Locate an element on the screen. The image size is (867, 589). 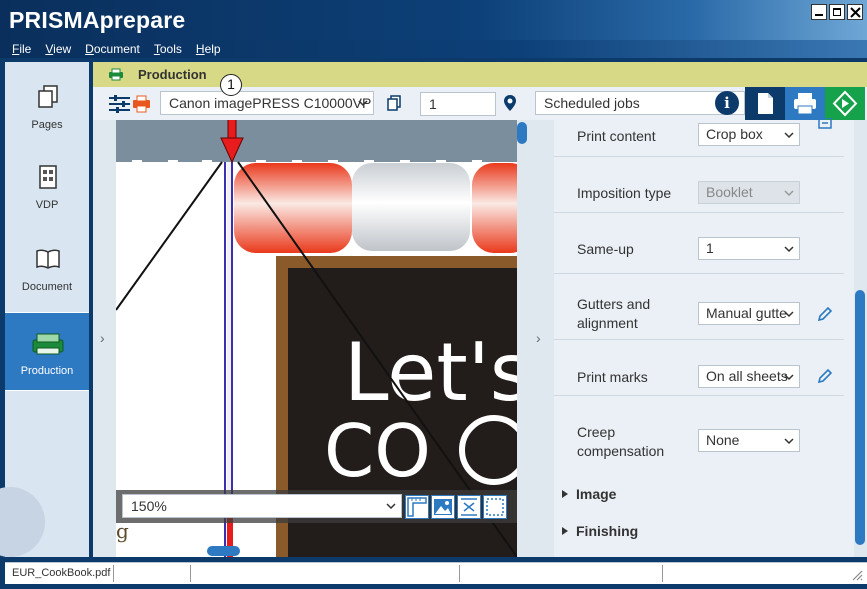
panel-scrollbar is located at coordinates (860, 338).